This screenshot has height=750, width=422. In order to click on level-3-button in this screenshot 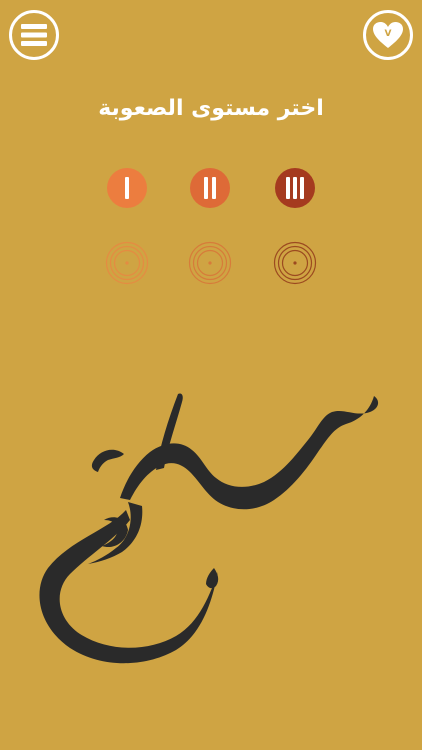, I will do `click(295, 188)`.